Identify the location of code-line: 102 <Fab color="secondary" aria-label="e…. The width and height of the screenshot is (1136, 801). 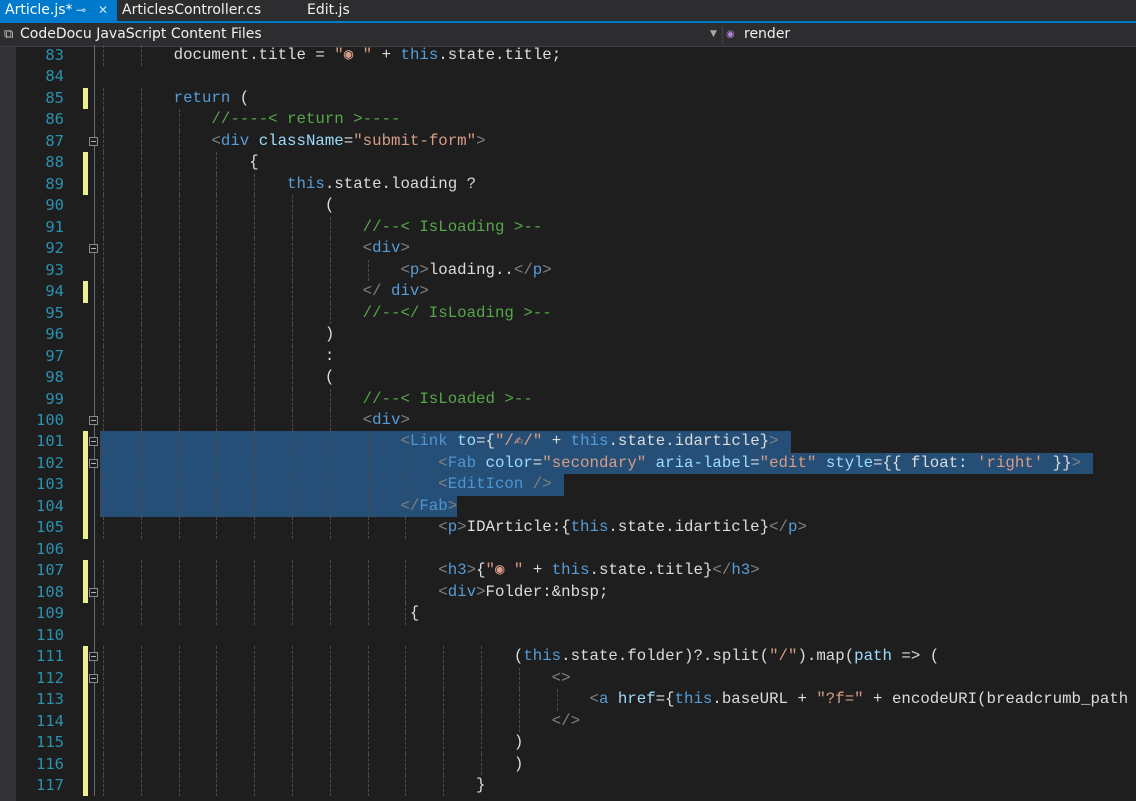
(576, 463).